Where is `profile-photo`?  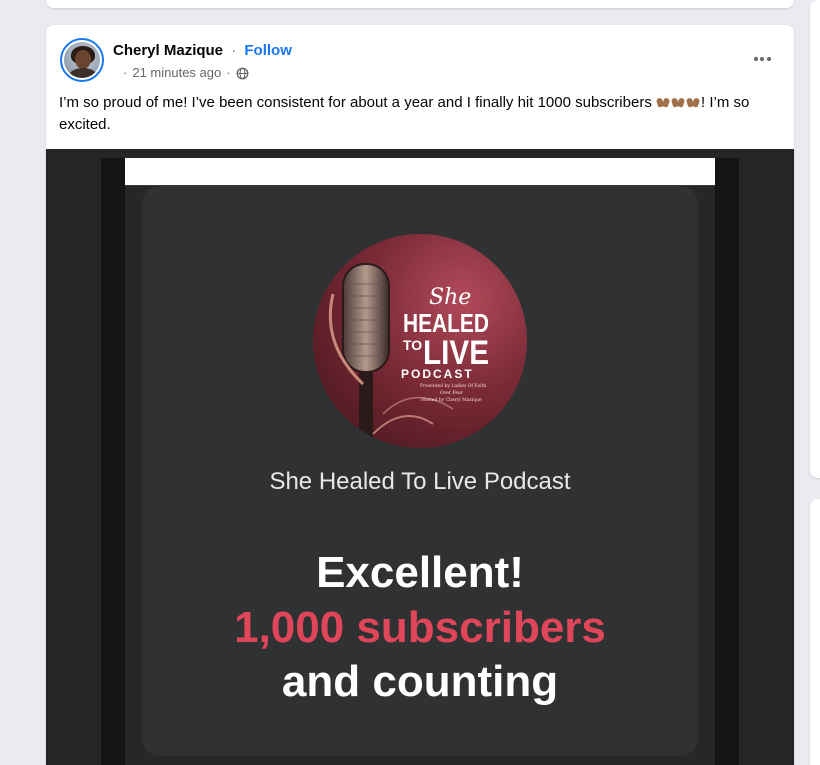
profile-photo is located at coordinates (82, 60).